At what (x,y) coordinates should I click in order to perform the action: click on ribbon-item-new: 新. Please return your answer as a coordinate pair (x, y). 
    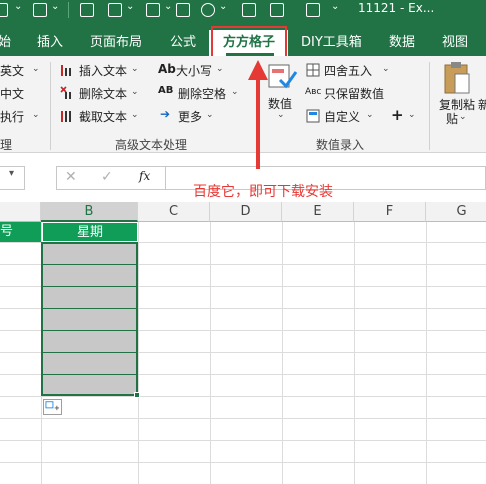
    Looking at the image, I should click on (482, 104).